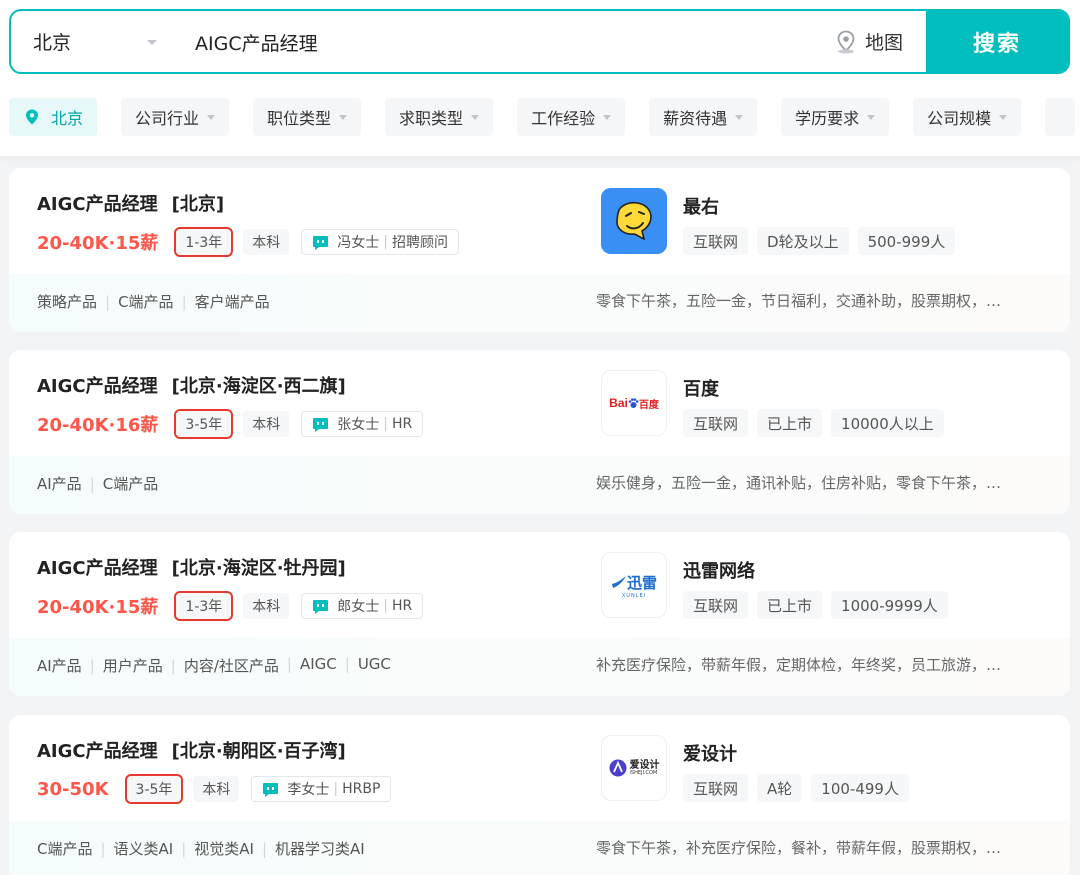 The image size is (1080, 875). I want to click on filter-more, so click(1060, 117).